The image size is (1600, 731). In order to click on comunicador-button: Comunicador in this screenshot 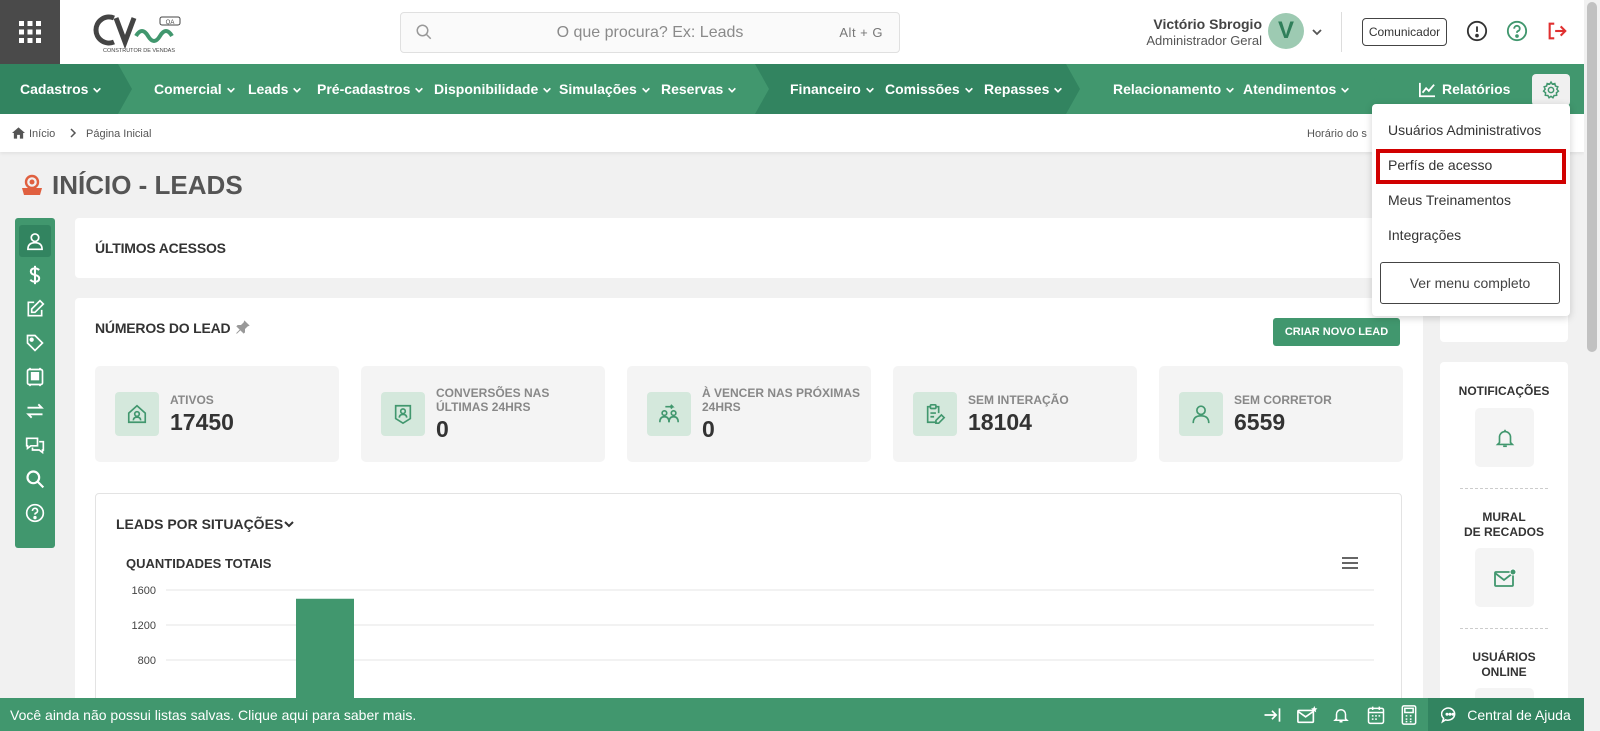, I will do `click(1404, 32)`.